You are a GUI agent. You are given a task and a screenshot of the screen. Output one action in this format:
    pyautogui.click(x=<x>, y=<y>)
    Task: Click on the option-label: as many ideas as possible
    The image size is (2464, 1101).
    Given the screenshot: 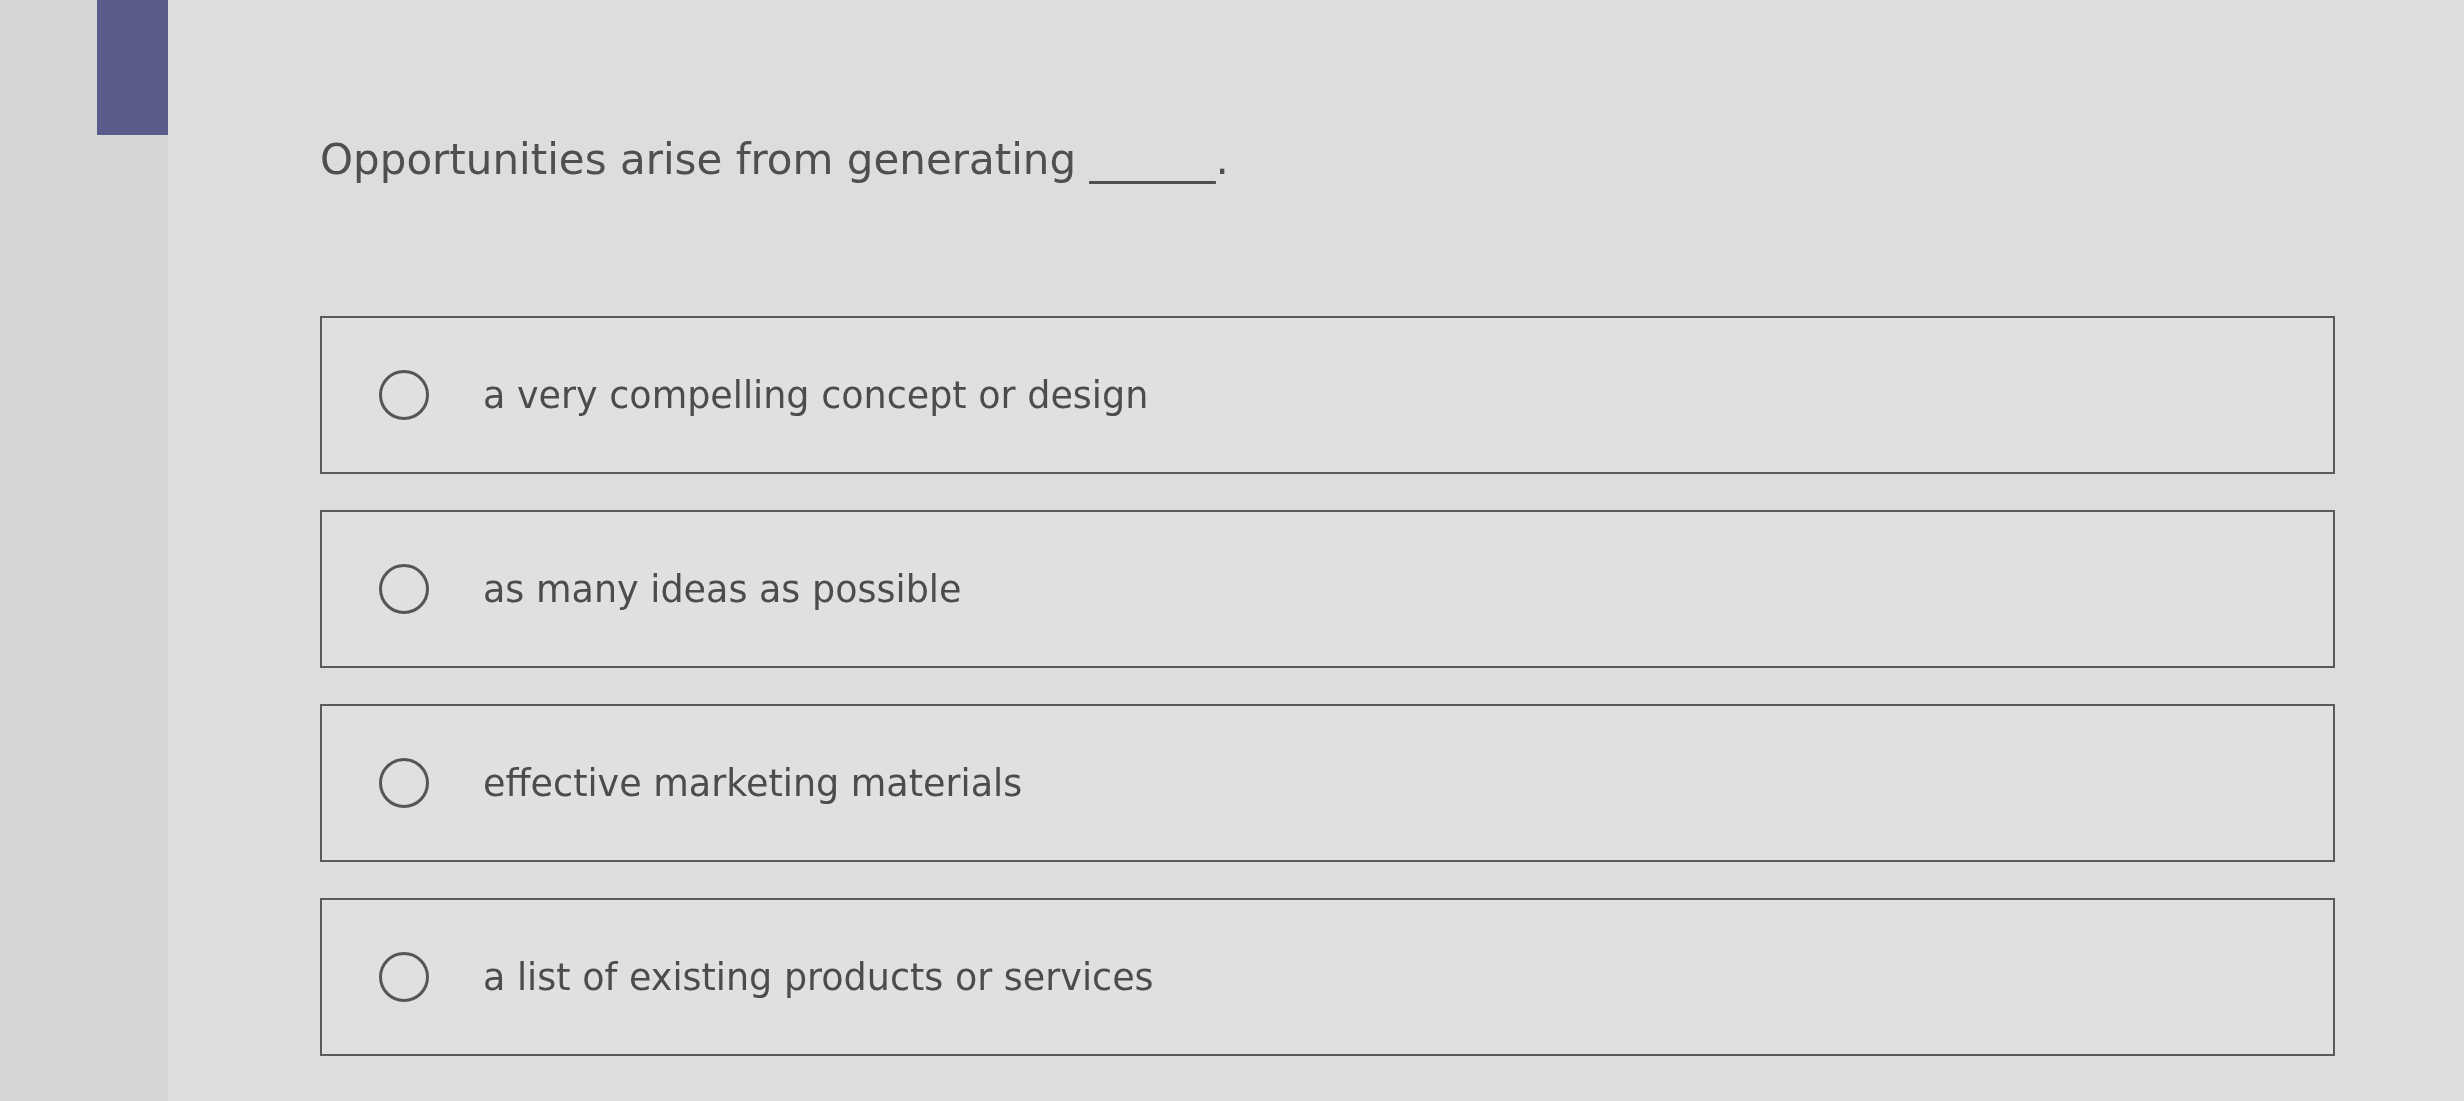 What is the action you would take?
    pyautogui.click(x=722, y=589)
    